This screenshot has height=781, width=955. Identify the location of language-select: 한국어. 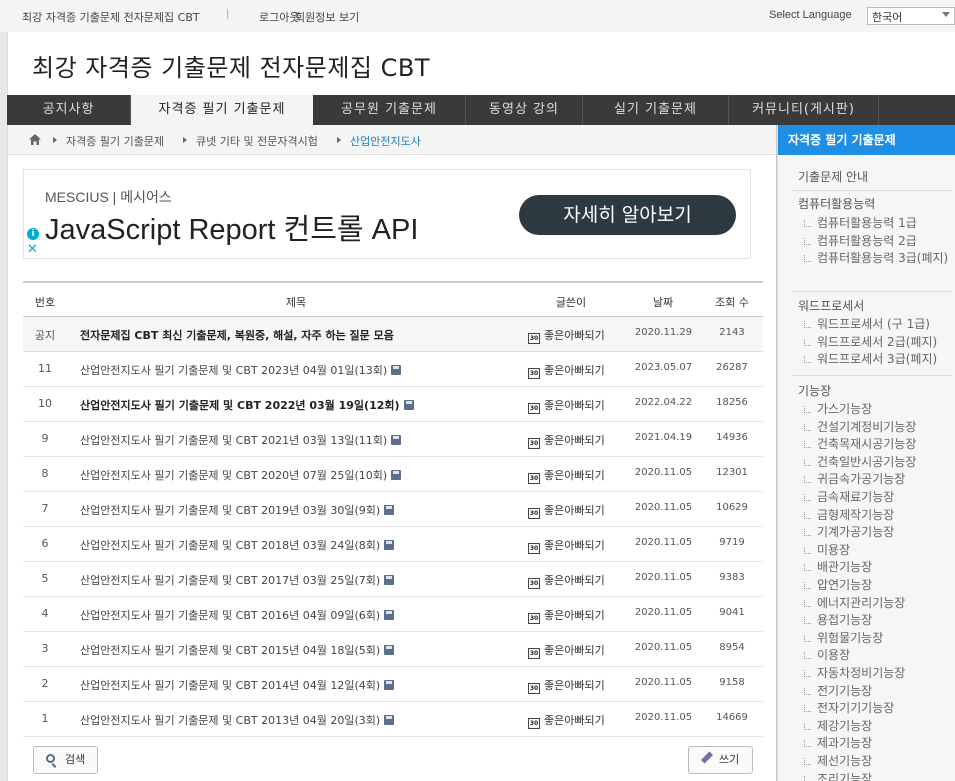
(911, 16).